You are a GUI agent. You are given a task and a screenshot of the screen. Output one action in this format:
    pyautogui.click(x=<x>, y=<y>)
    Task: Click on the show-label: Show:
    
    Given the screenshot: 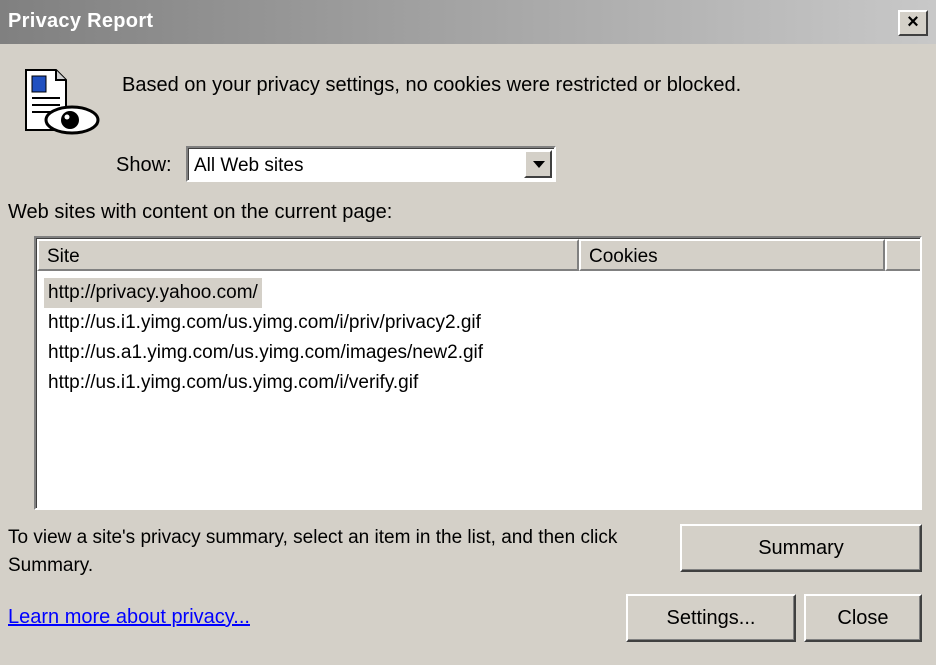 What is the action you would take?
    pyautogui.click(x=144, y=165)
    